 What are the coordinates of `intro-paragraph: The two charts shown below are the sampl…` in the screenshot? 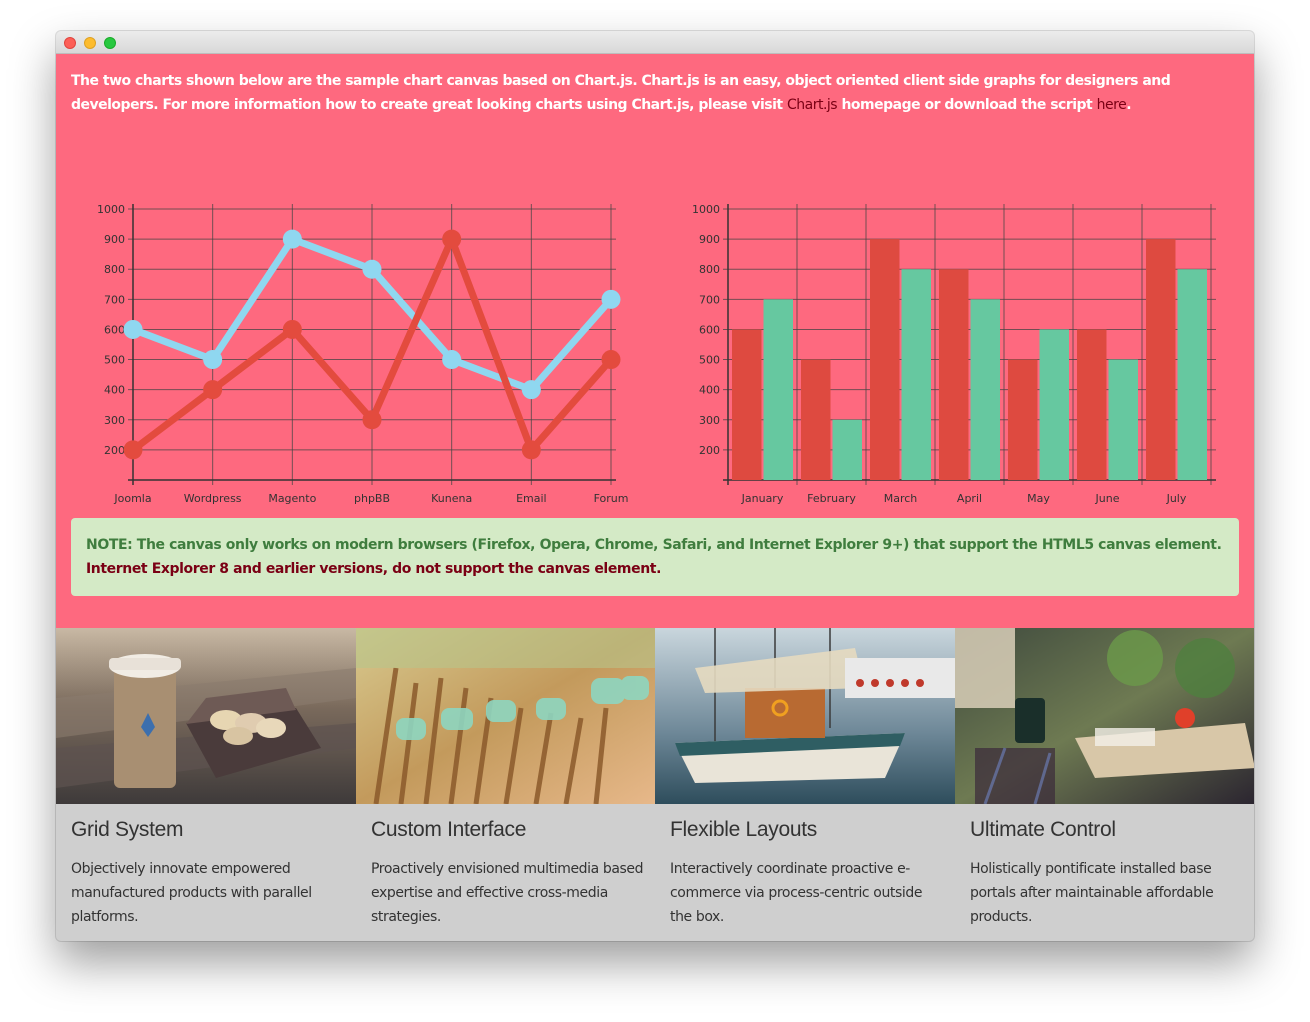 It's located at (656, 93).